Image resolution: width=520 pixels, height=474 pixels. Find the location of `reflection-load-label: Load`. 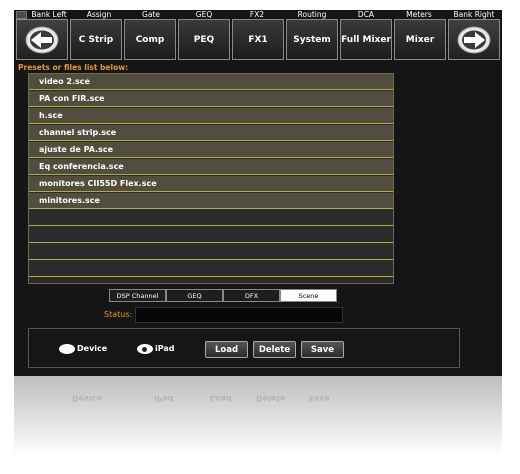

reflection-load-label: Load is located at coordinates (221, 398).